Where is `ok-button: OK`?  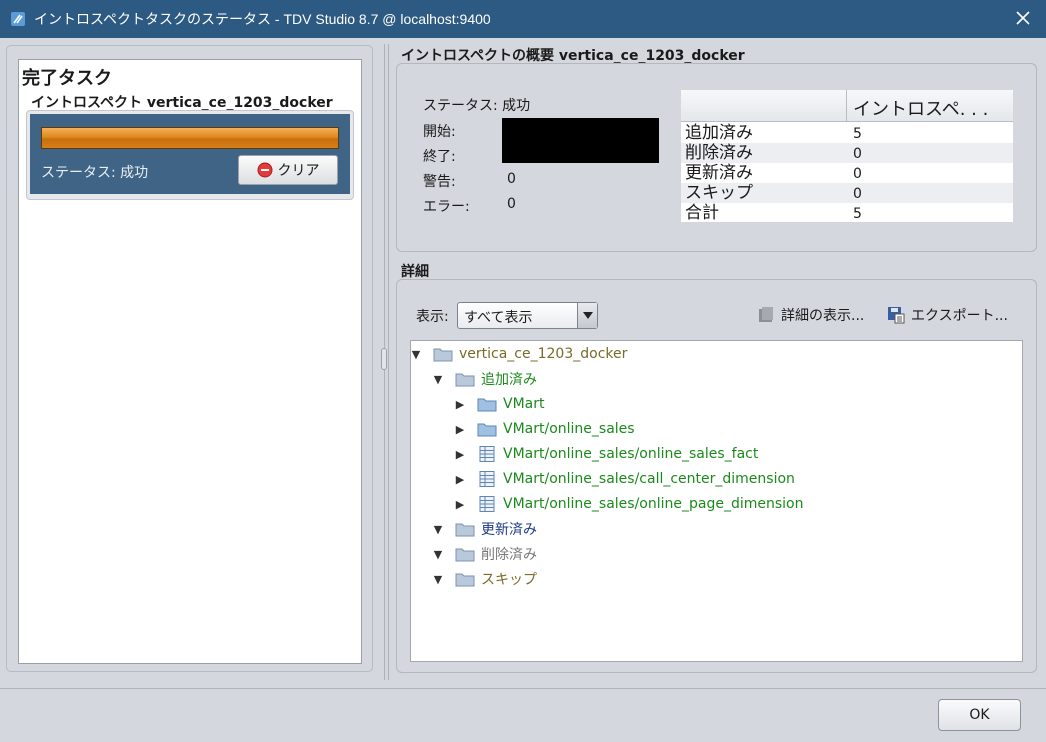
ok-button: OK is located at coordinates (979, 715).